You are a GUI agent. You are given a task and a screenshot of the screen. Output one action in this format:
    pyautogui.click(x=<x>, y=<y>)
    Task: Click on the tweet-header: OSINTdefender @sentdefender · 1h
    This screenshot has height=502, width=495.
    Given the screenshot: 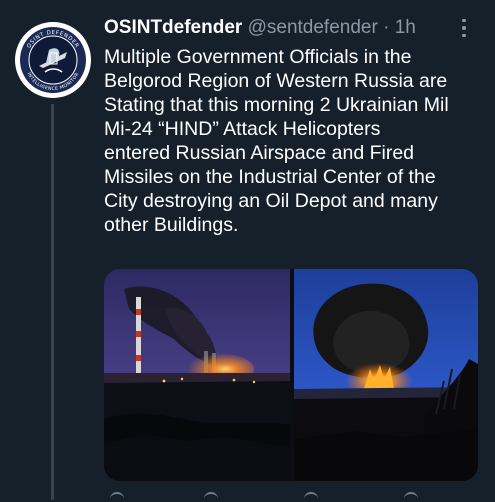 What is the action you would take?
    pyautogui.click(x=279, y=28)
    